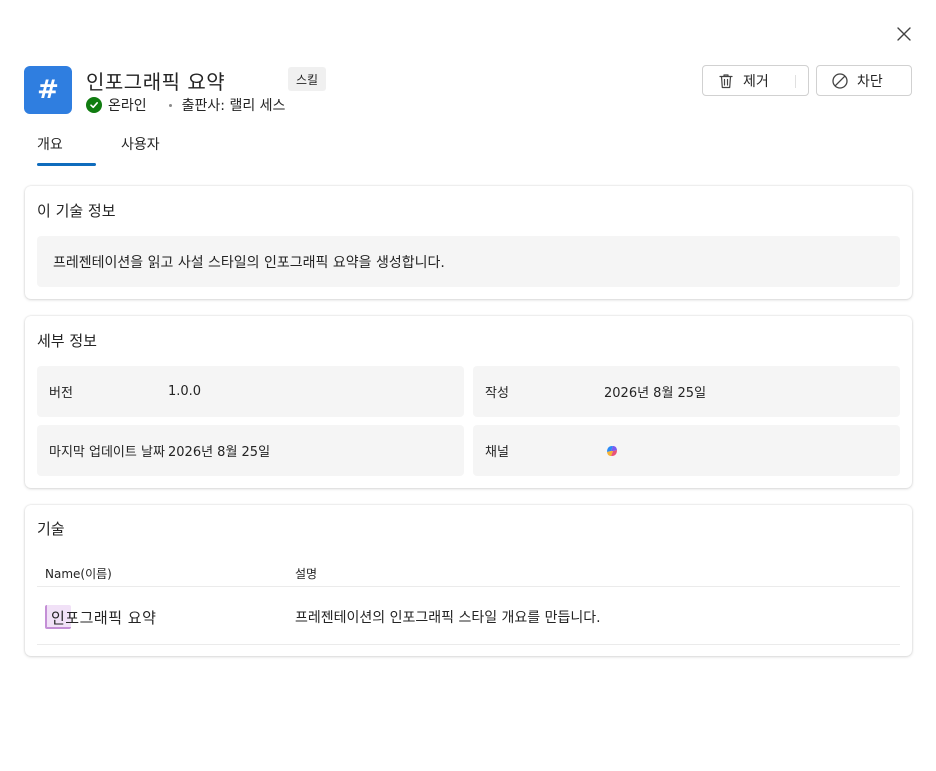  I want to click on details-title: 세부 정보, so click(67, 341).